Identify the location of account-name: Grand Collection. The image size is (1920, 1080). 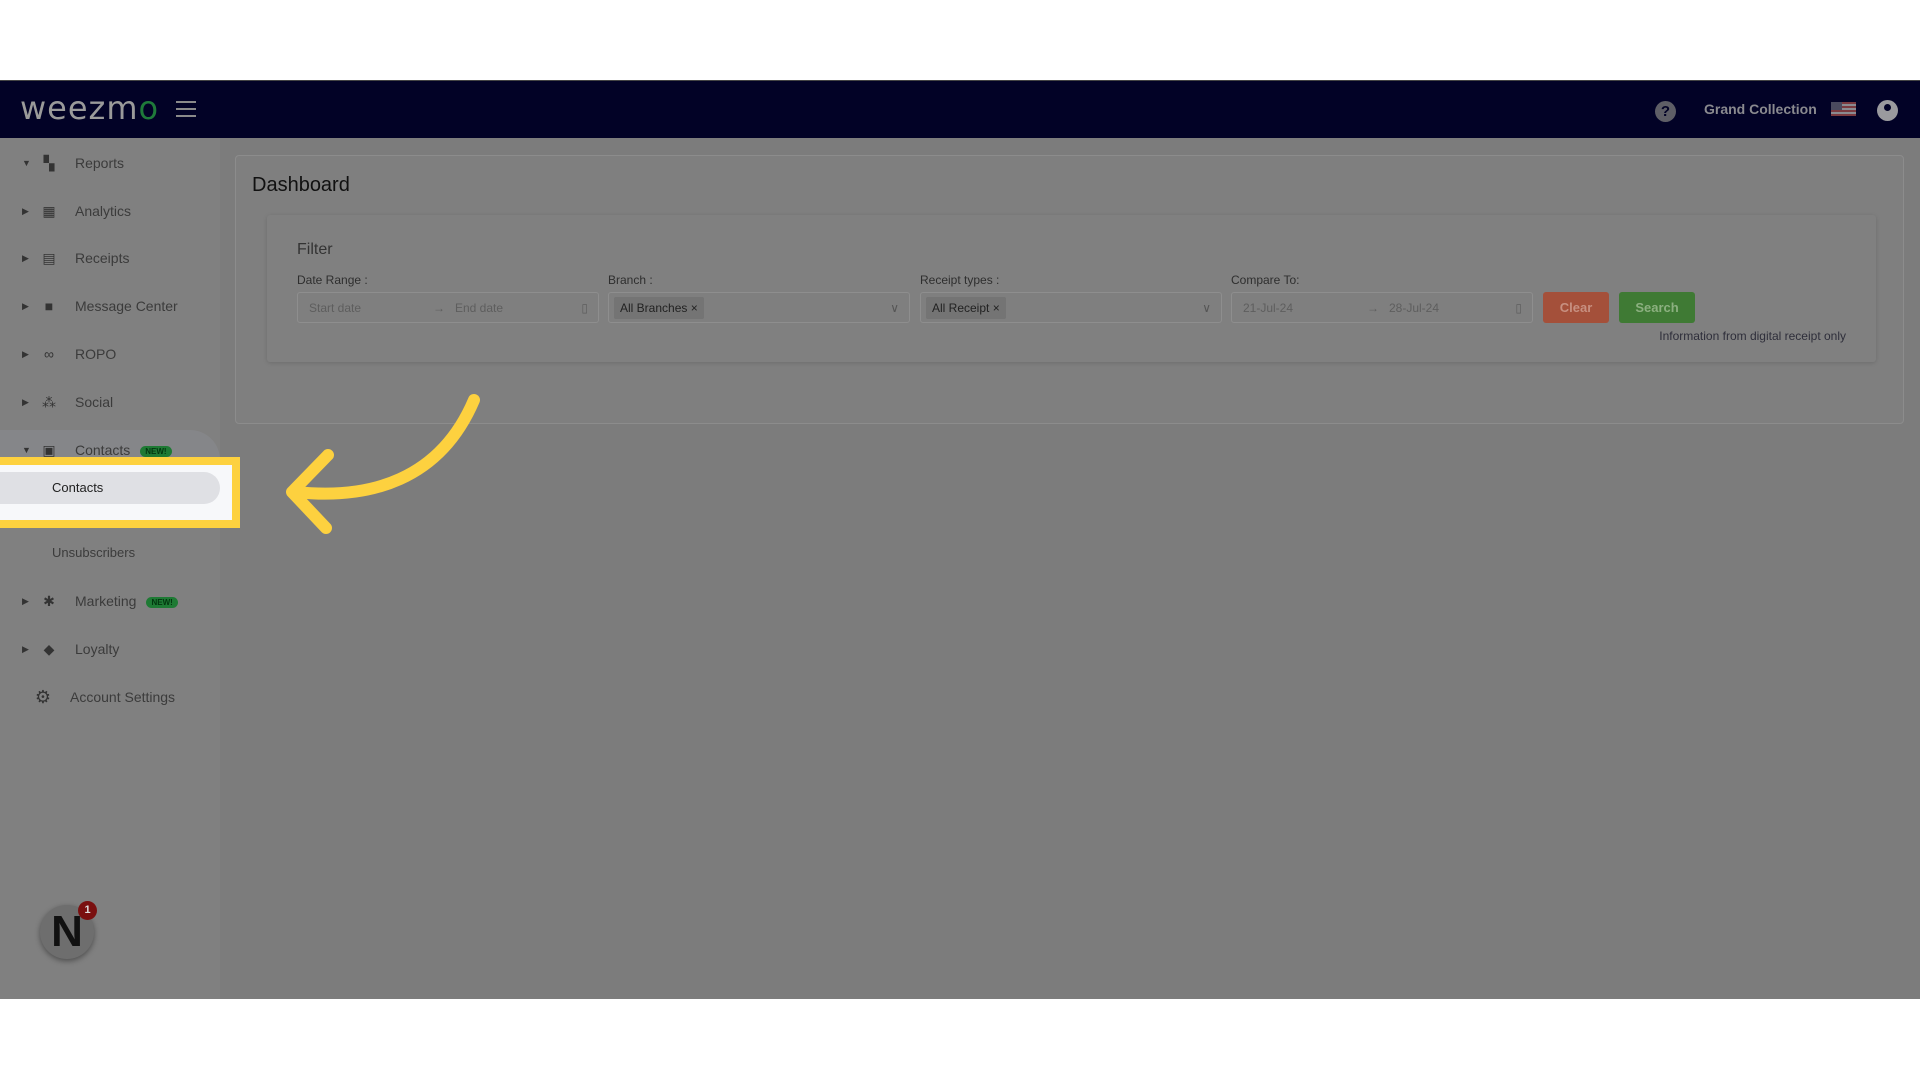
(1760, 109).